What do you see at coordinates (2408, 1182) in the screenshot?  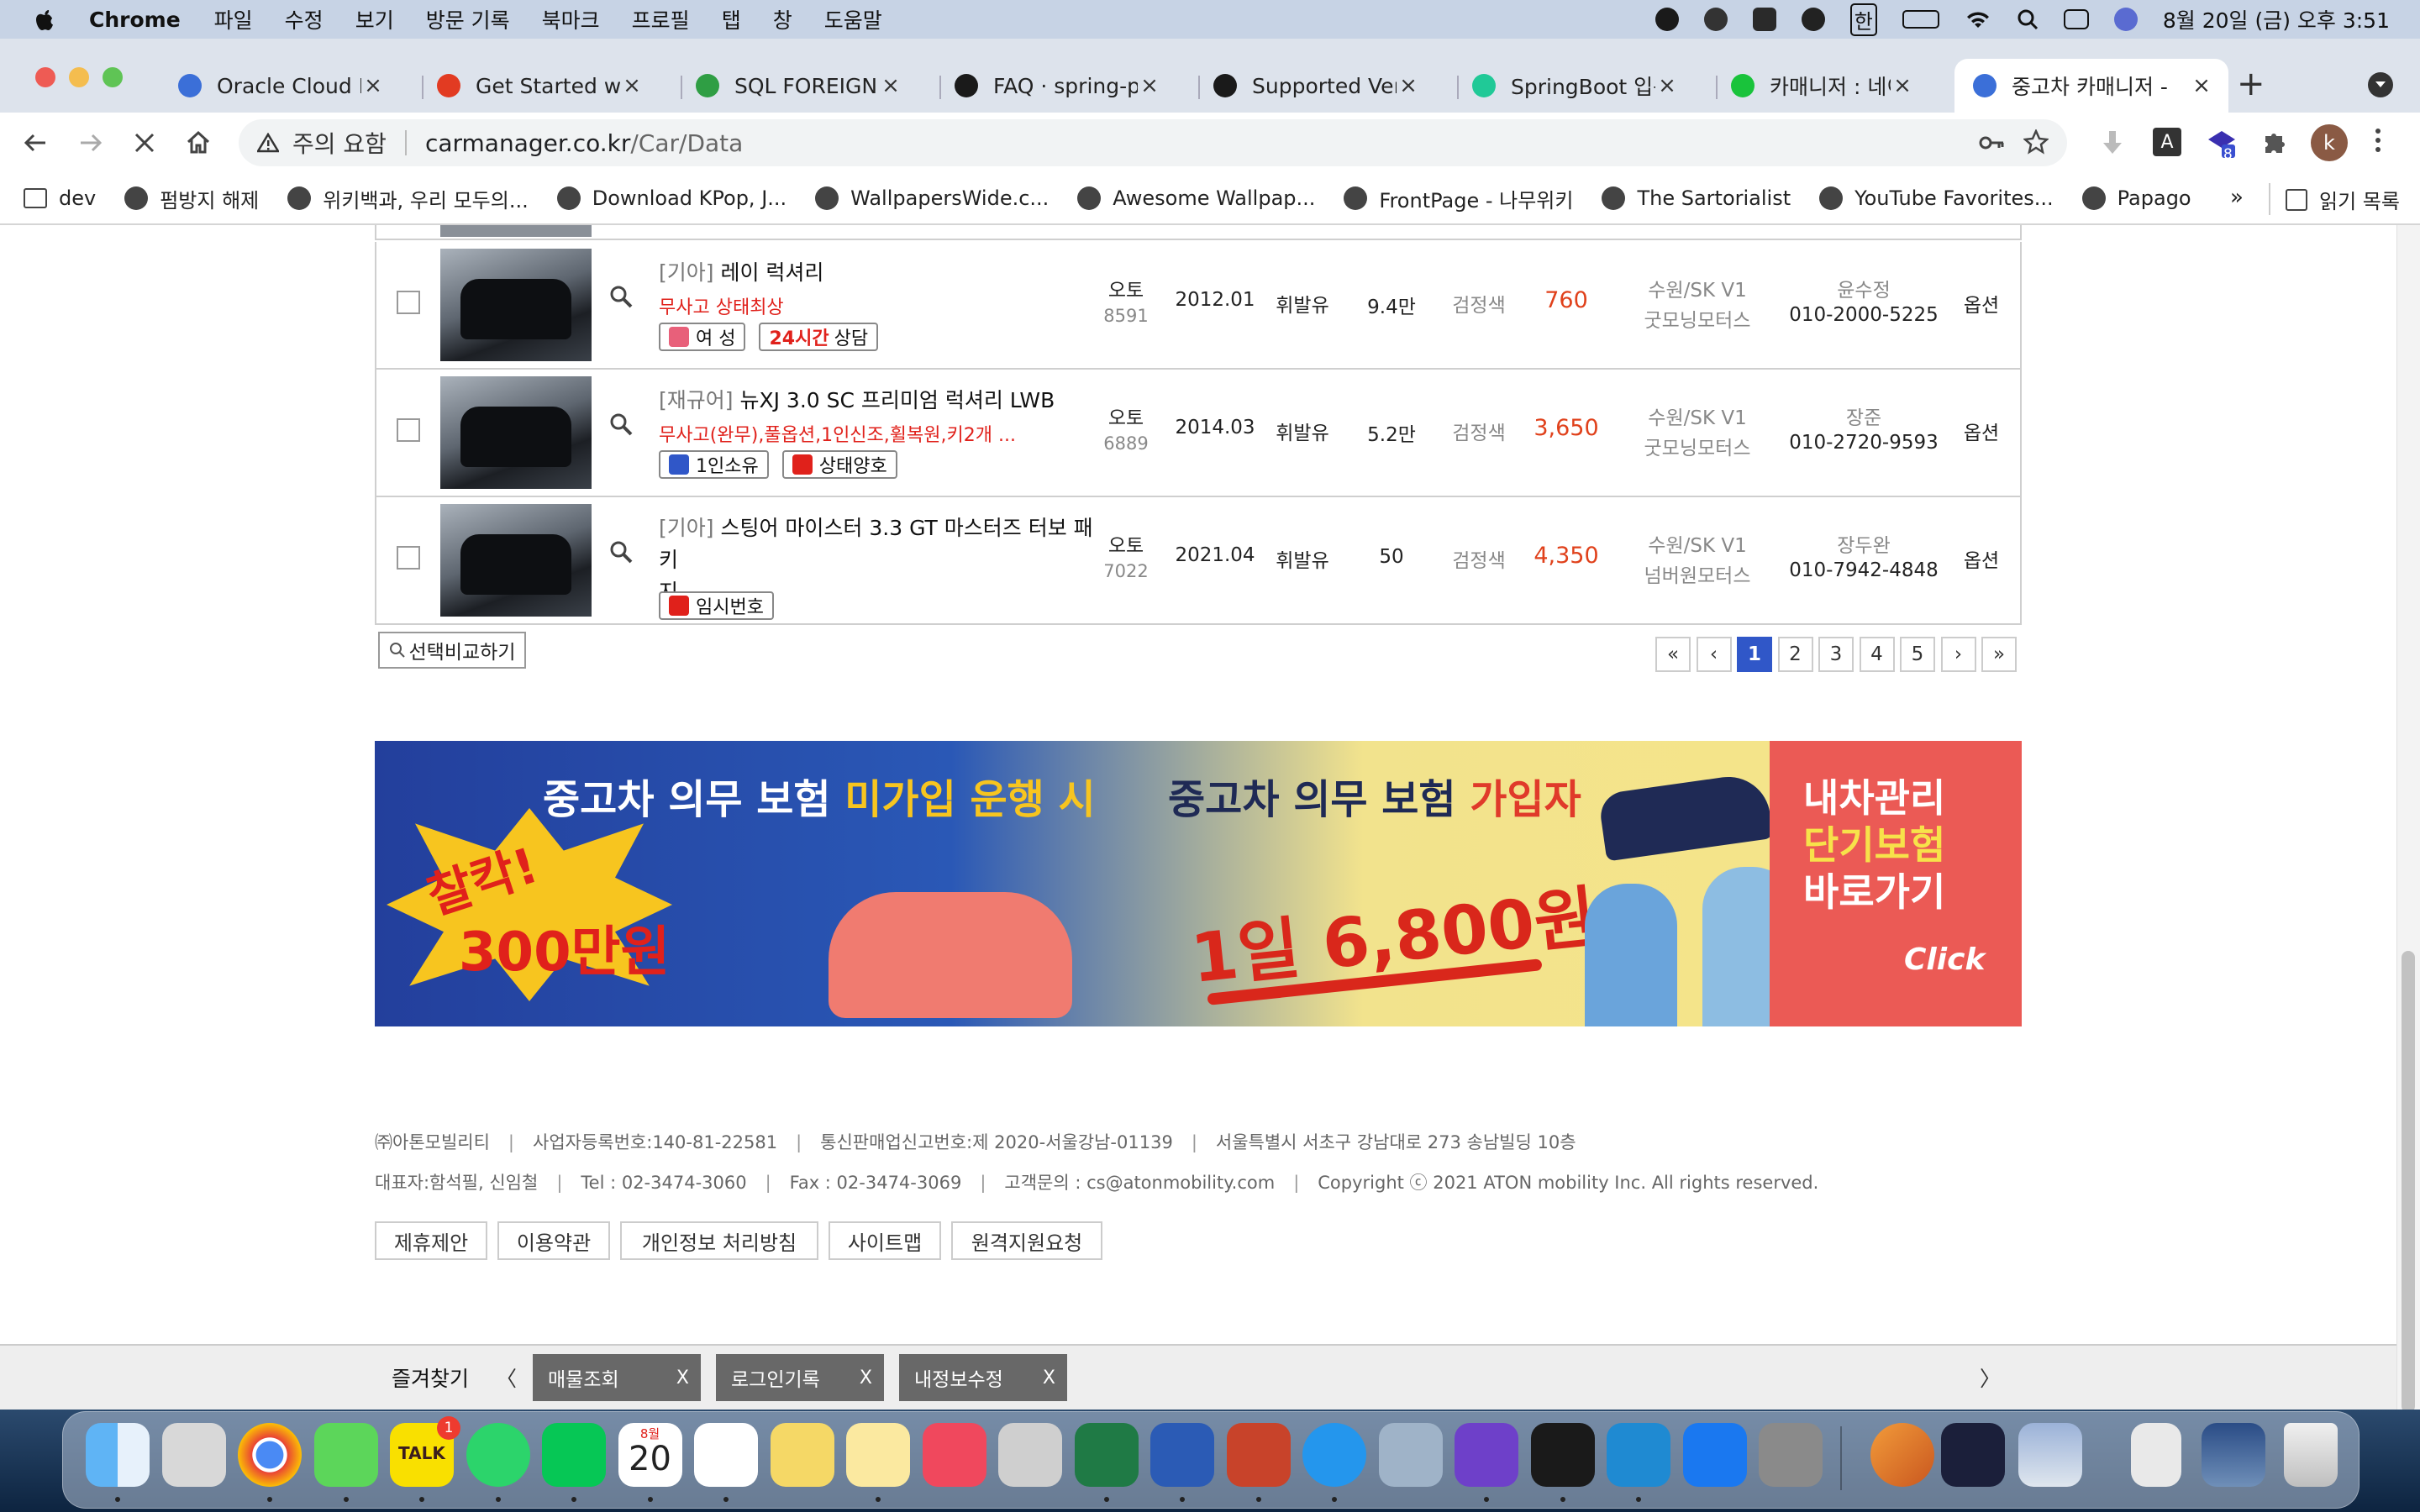 I see `page-scrollbar-thumb` at bounding box center [2408, 1182].